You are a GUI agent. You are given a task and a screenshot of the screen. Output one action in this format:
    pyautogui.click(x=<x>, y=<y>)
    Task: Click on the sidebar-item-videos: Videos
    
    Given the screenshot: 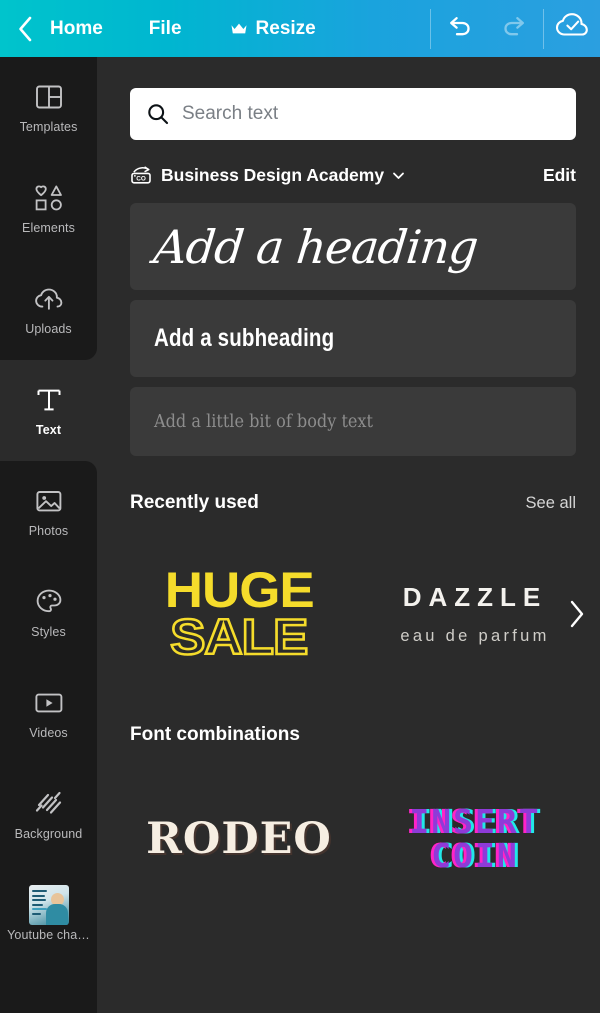 What is the action you would take?
    pyautogui.click(x=48, y=713)
    